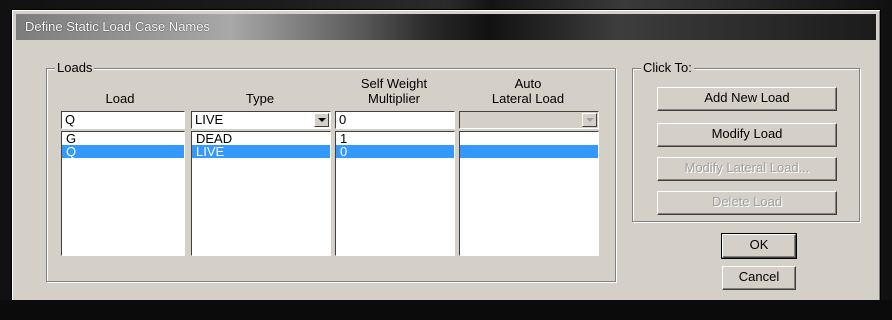  What do you see at coordinates (747, 135) in the screenshot?
I see `modify-load-button: Modify Load` at bounding box center [747, 135].